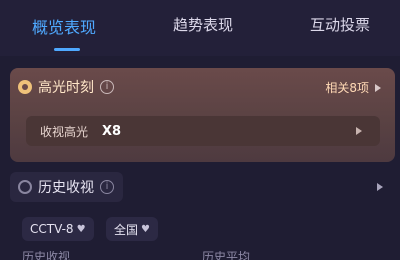 This screenshot has width=400, height=260. I want to click on history-label-1: 历史收视, so click(46, 255).